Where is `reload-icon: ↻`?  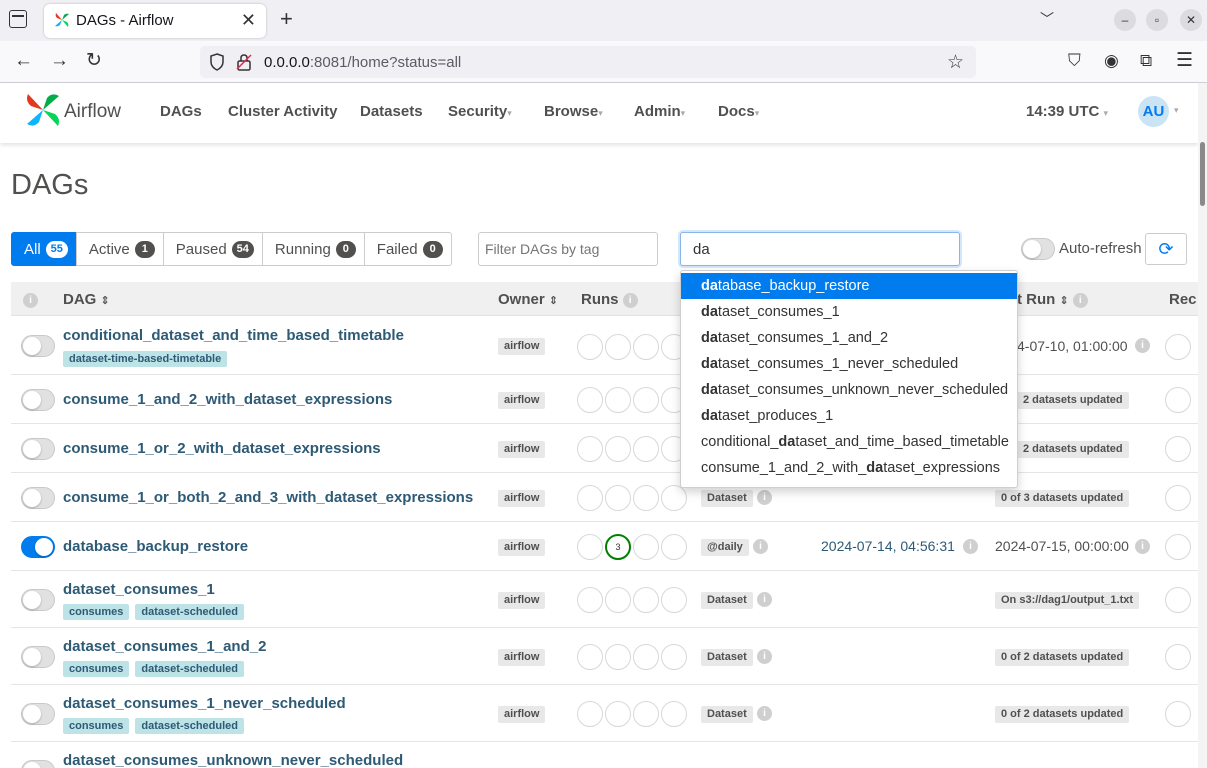
reload-icon: ↻ is located at coordinates (94, 61).